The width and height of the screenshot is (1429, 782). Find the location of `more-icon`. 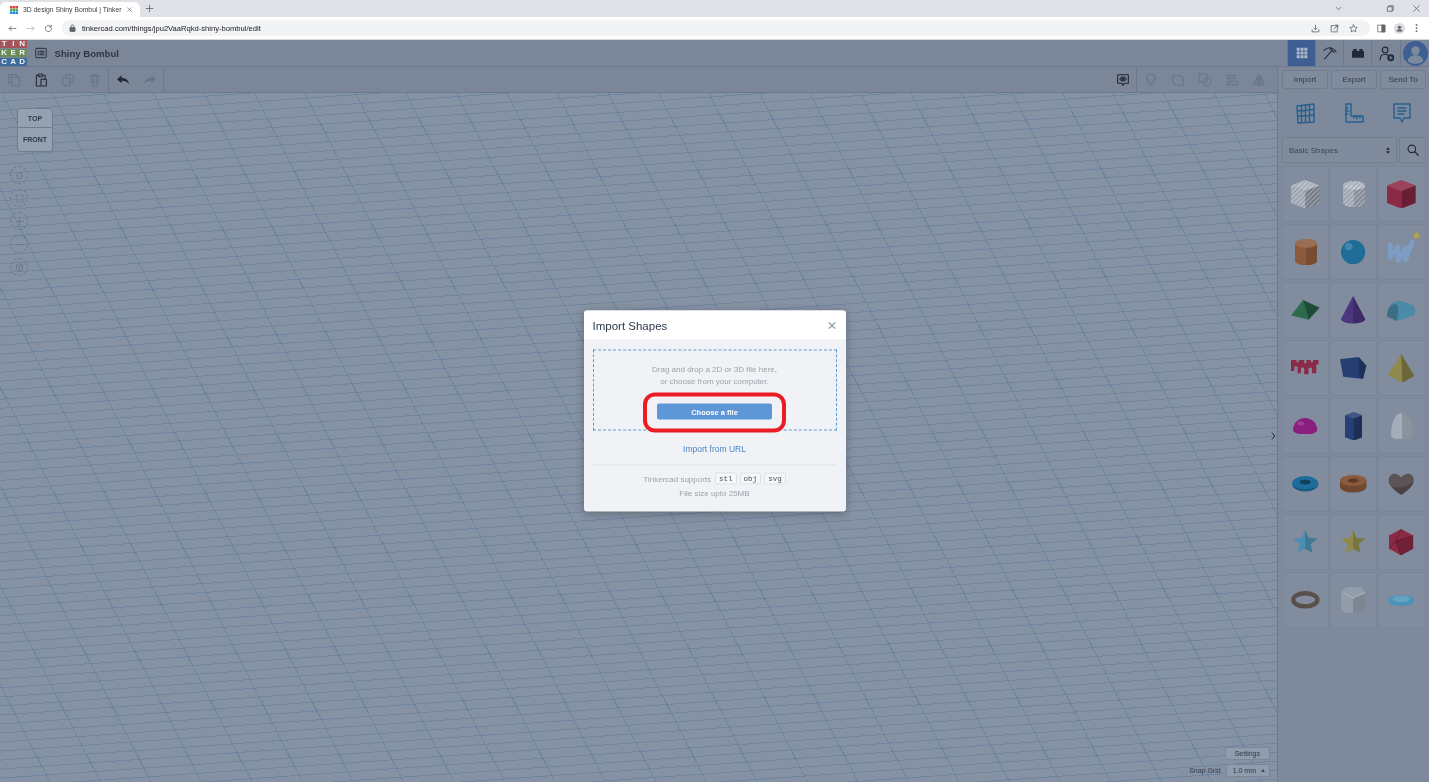

more-icon is located at coordinates (1416, 28).